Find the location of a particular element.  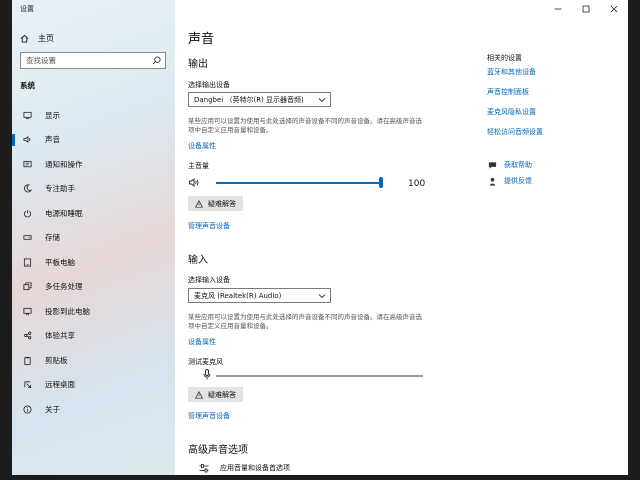

sidebar-item-multitasking: 多任务处理 is located at coordinates (93, 287).